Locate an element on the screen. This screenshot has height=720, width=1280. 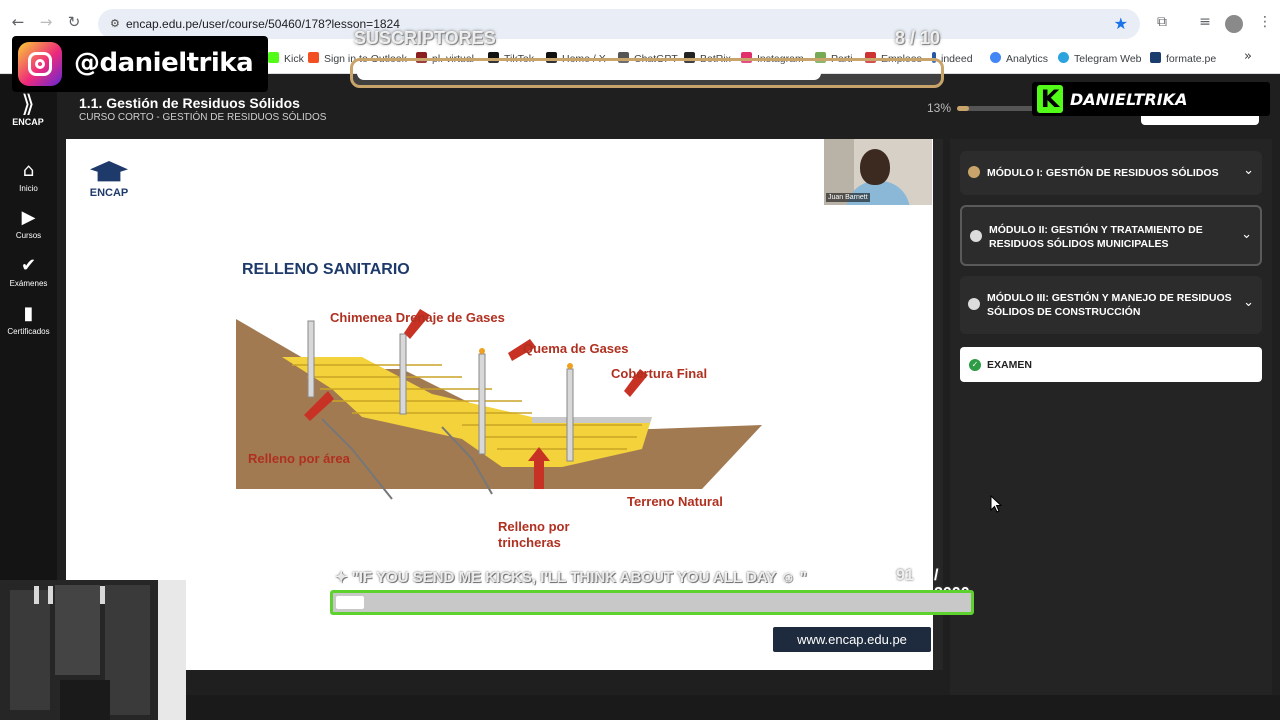
mouse-cursor-icon is located at coordinates (996, 504).